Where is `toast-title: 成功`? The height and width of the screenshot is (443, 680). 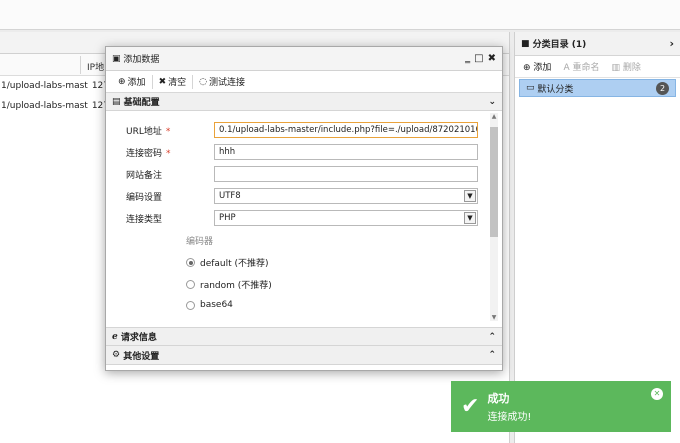 toast-title: 成功 is located at coordinates (498, 398).